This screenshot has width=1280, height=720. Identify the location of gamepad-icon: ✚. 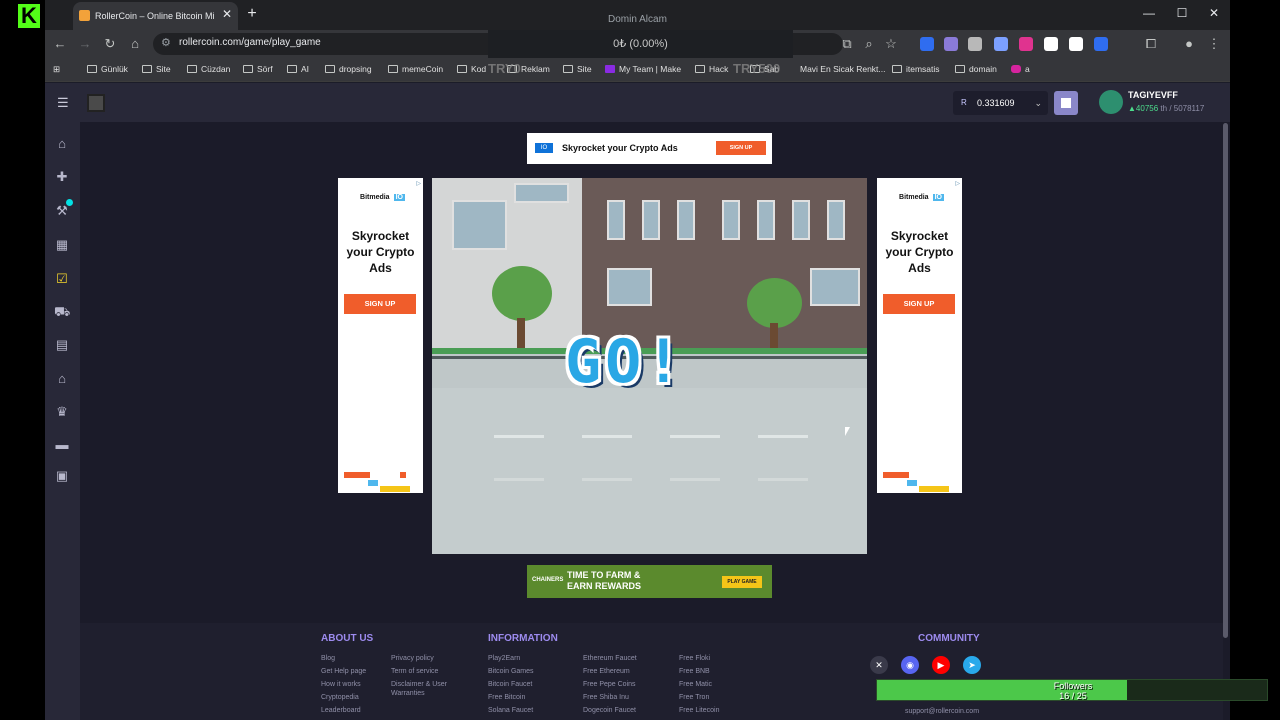
(62, 177).